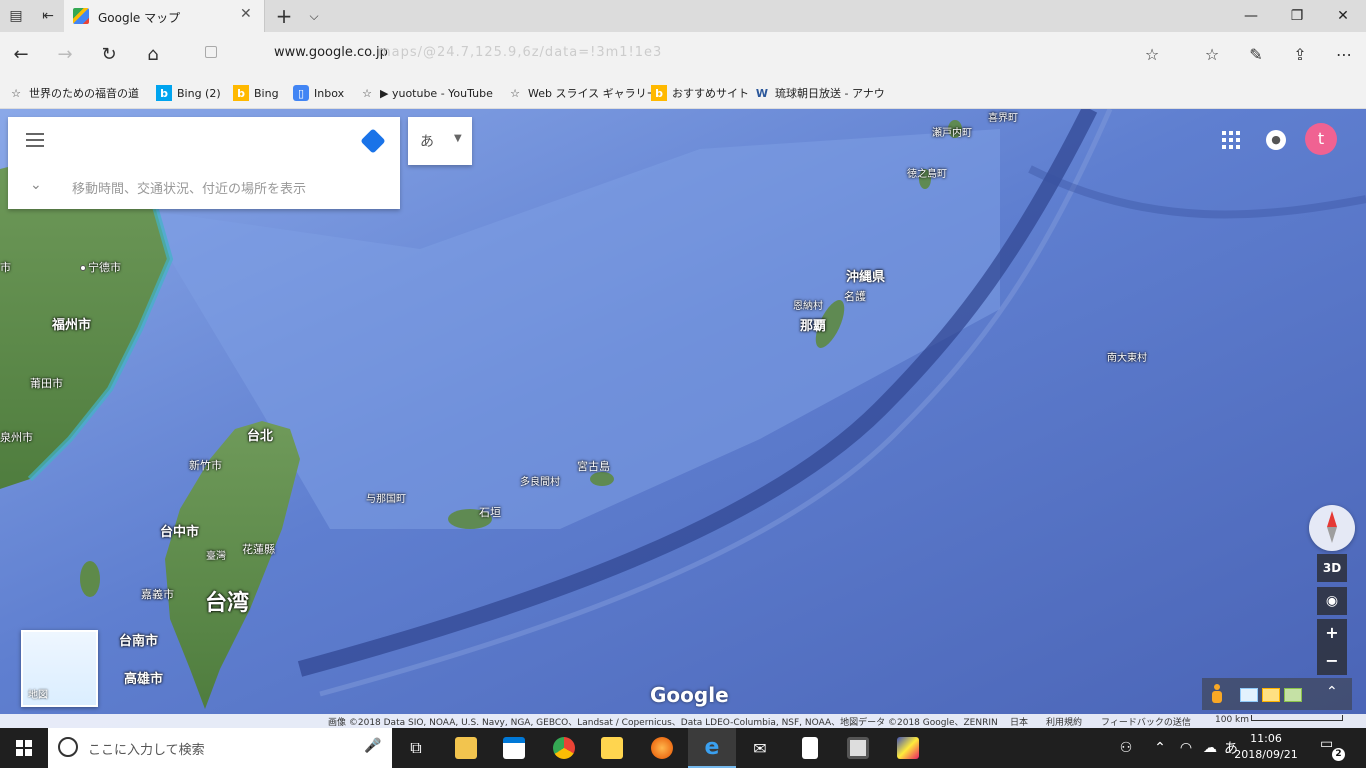  I want to click on tab-google-maps: Google マップ ✕, so click(164, 16).